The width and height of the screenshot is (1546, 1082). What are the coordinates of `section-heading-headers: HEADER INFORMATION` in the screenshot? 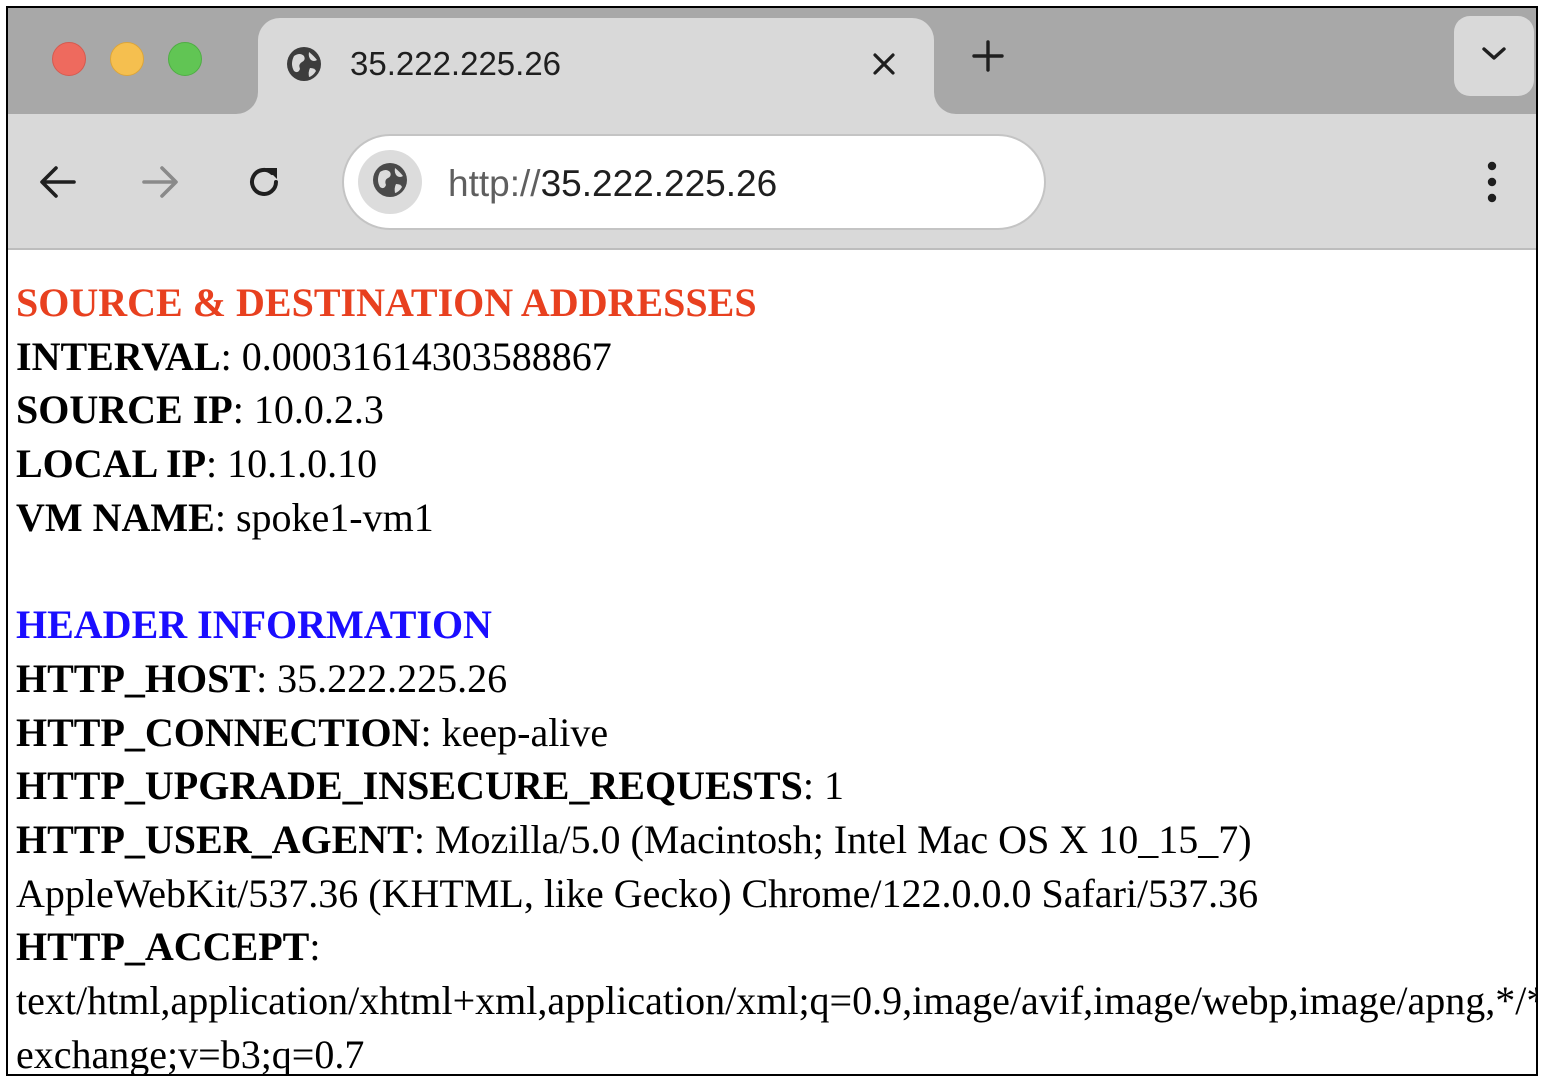 It's located at (254, 625).